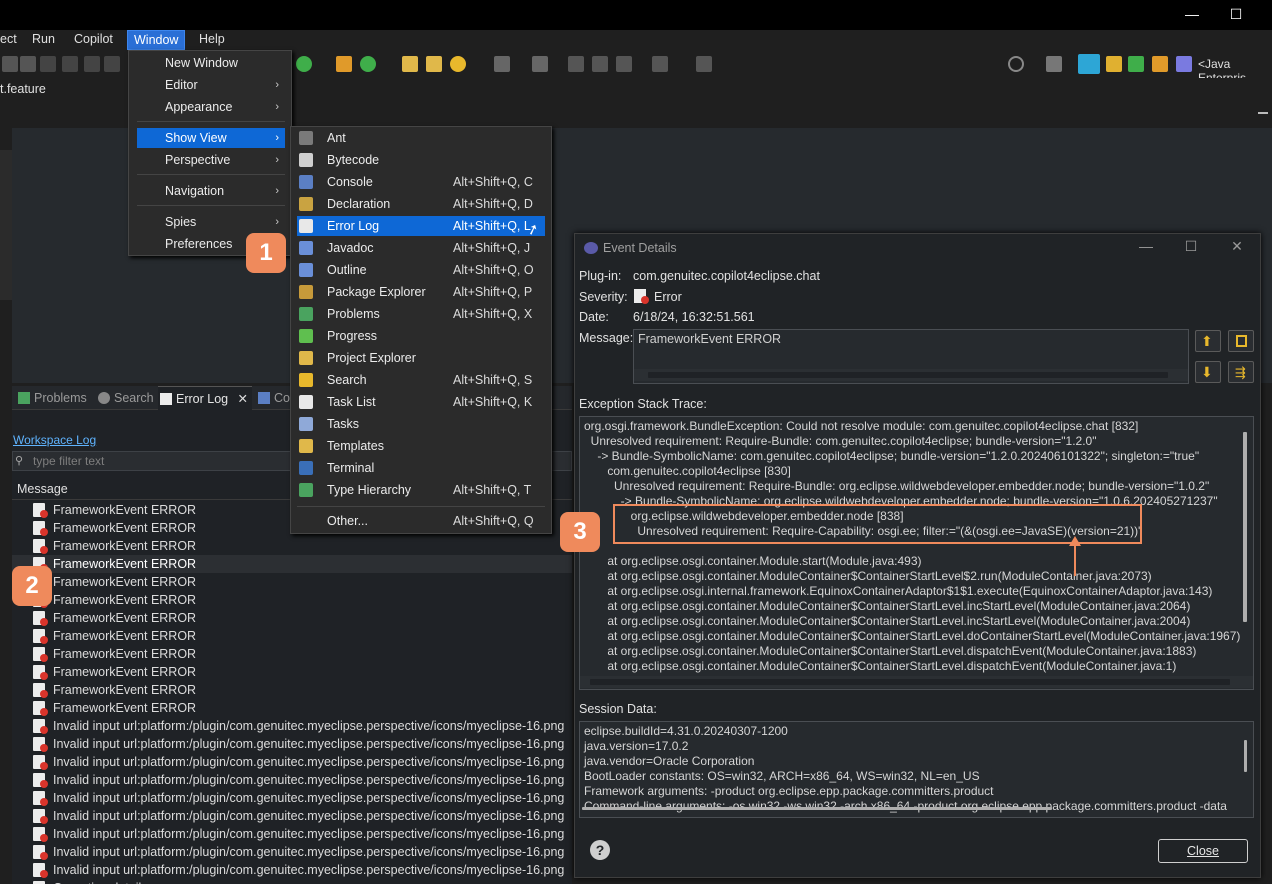 Image resolution: width=1272 pixels, height=884 pixels. Describe the element at coordinates (421, 336) in the screenshot. I see `show-view-item: Progress` at that location.